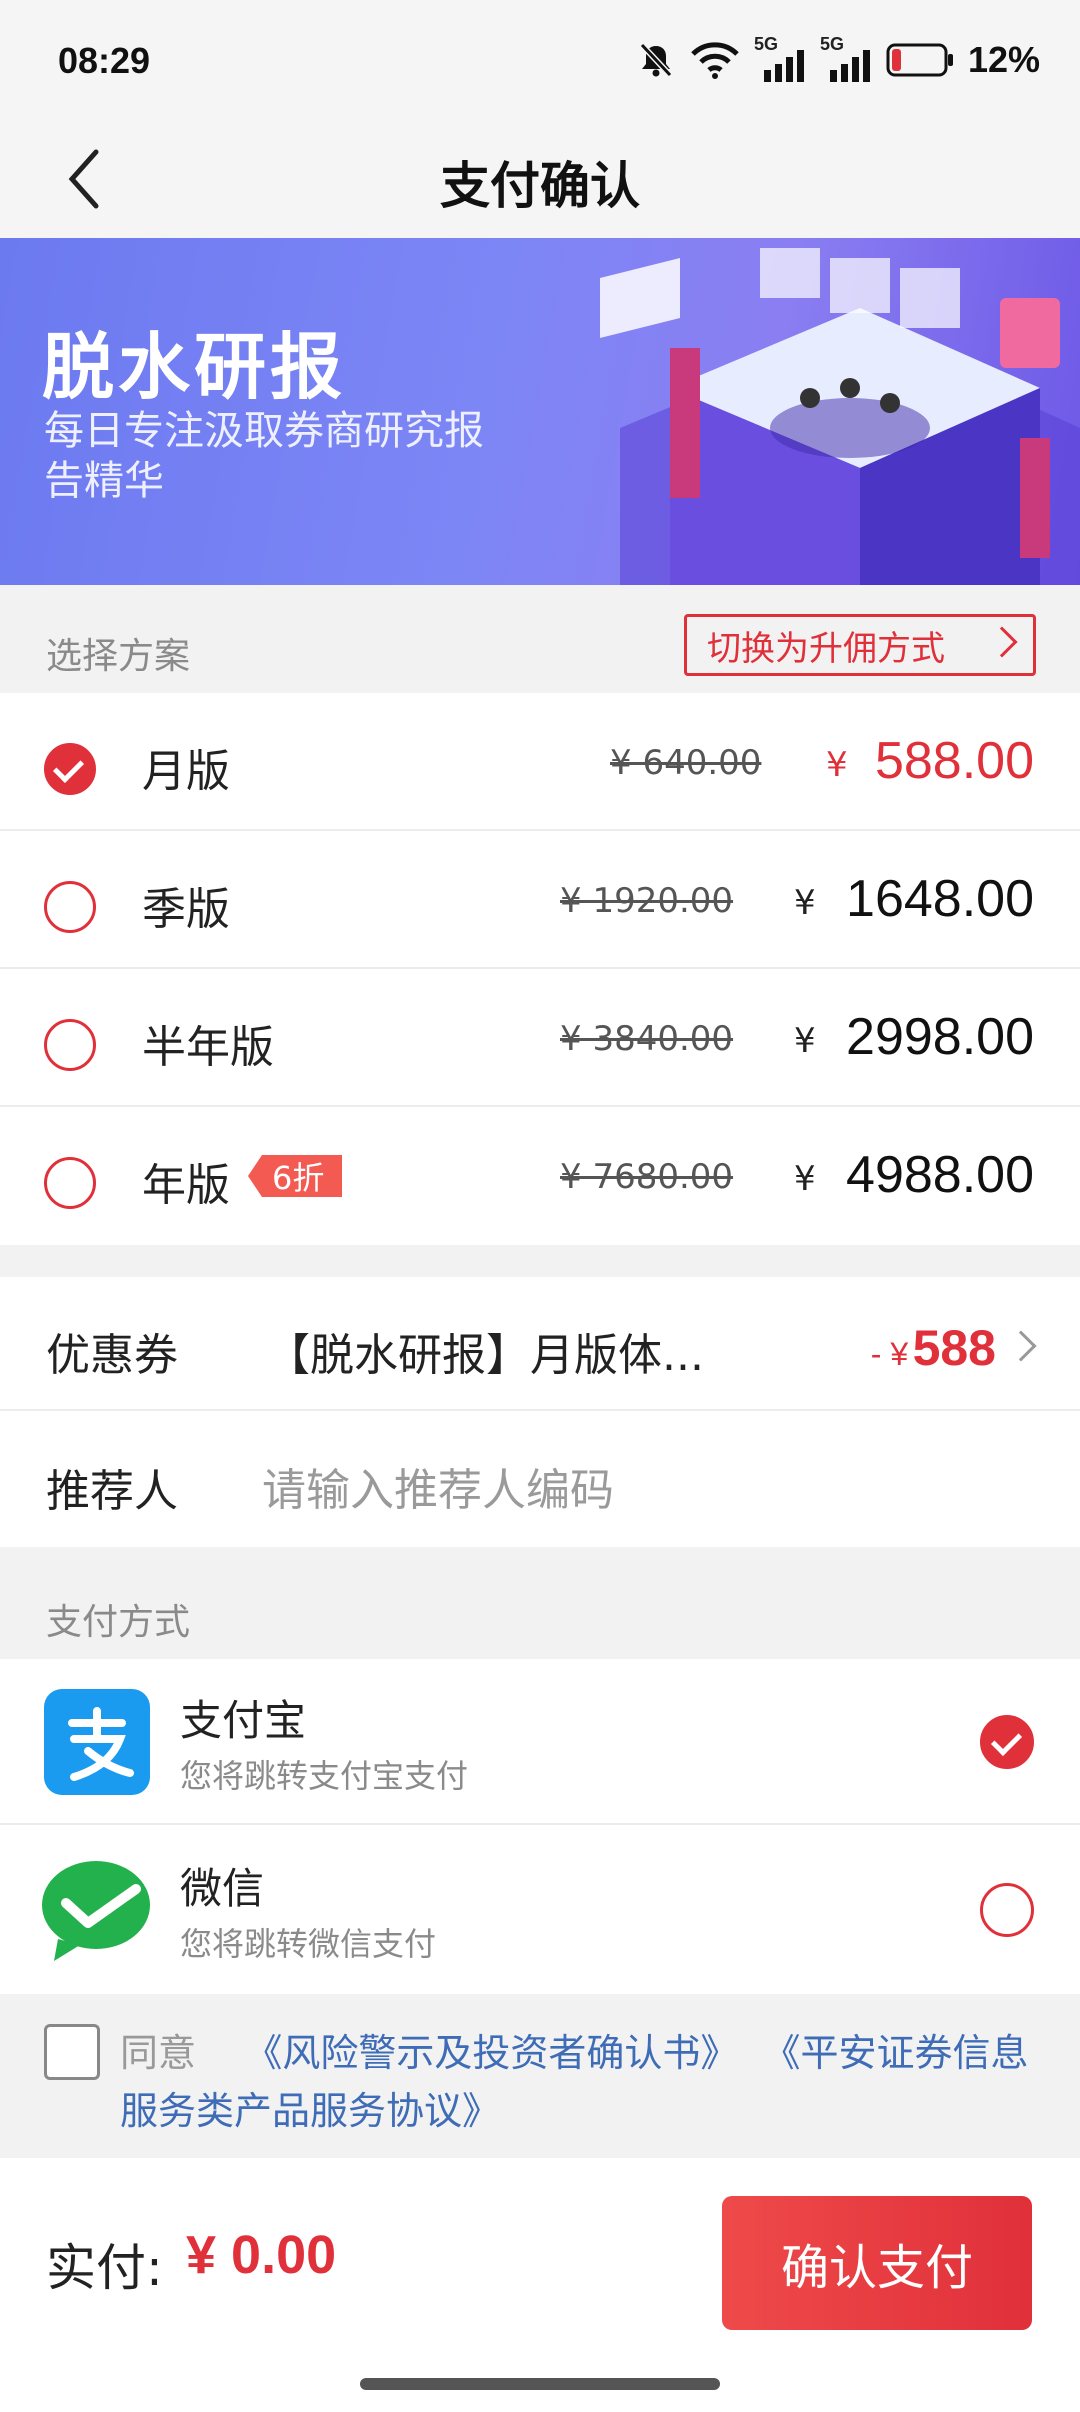 The height and width of the screenshot is (2412, 1080). I want to click on alipay-icon, so click(97, 1742).